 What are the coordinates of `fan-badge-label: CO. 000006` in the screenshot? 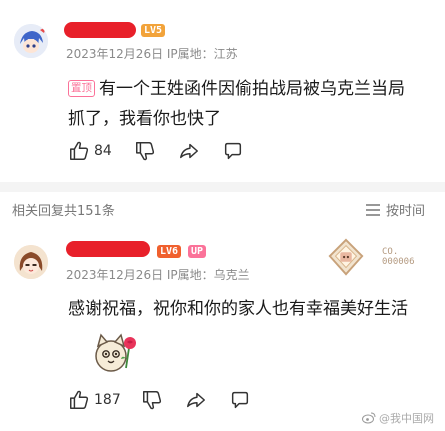 It's located at (398, 257).